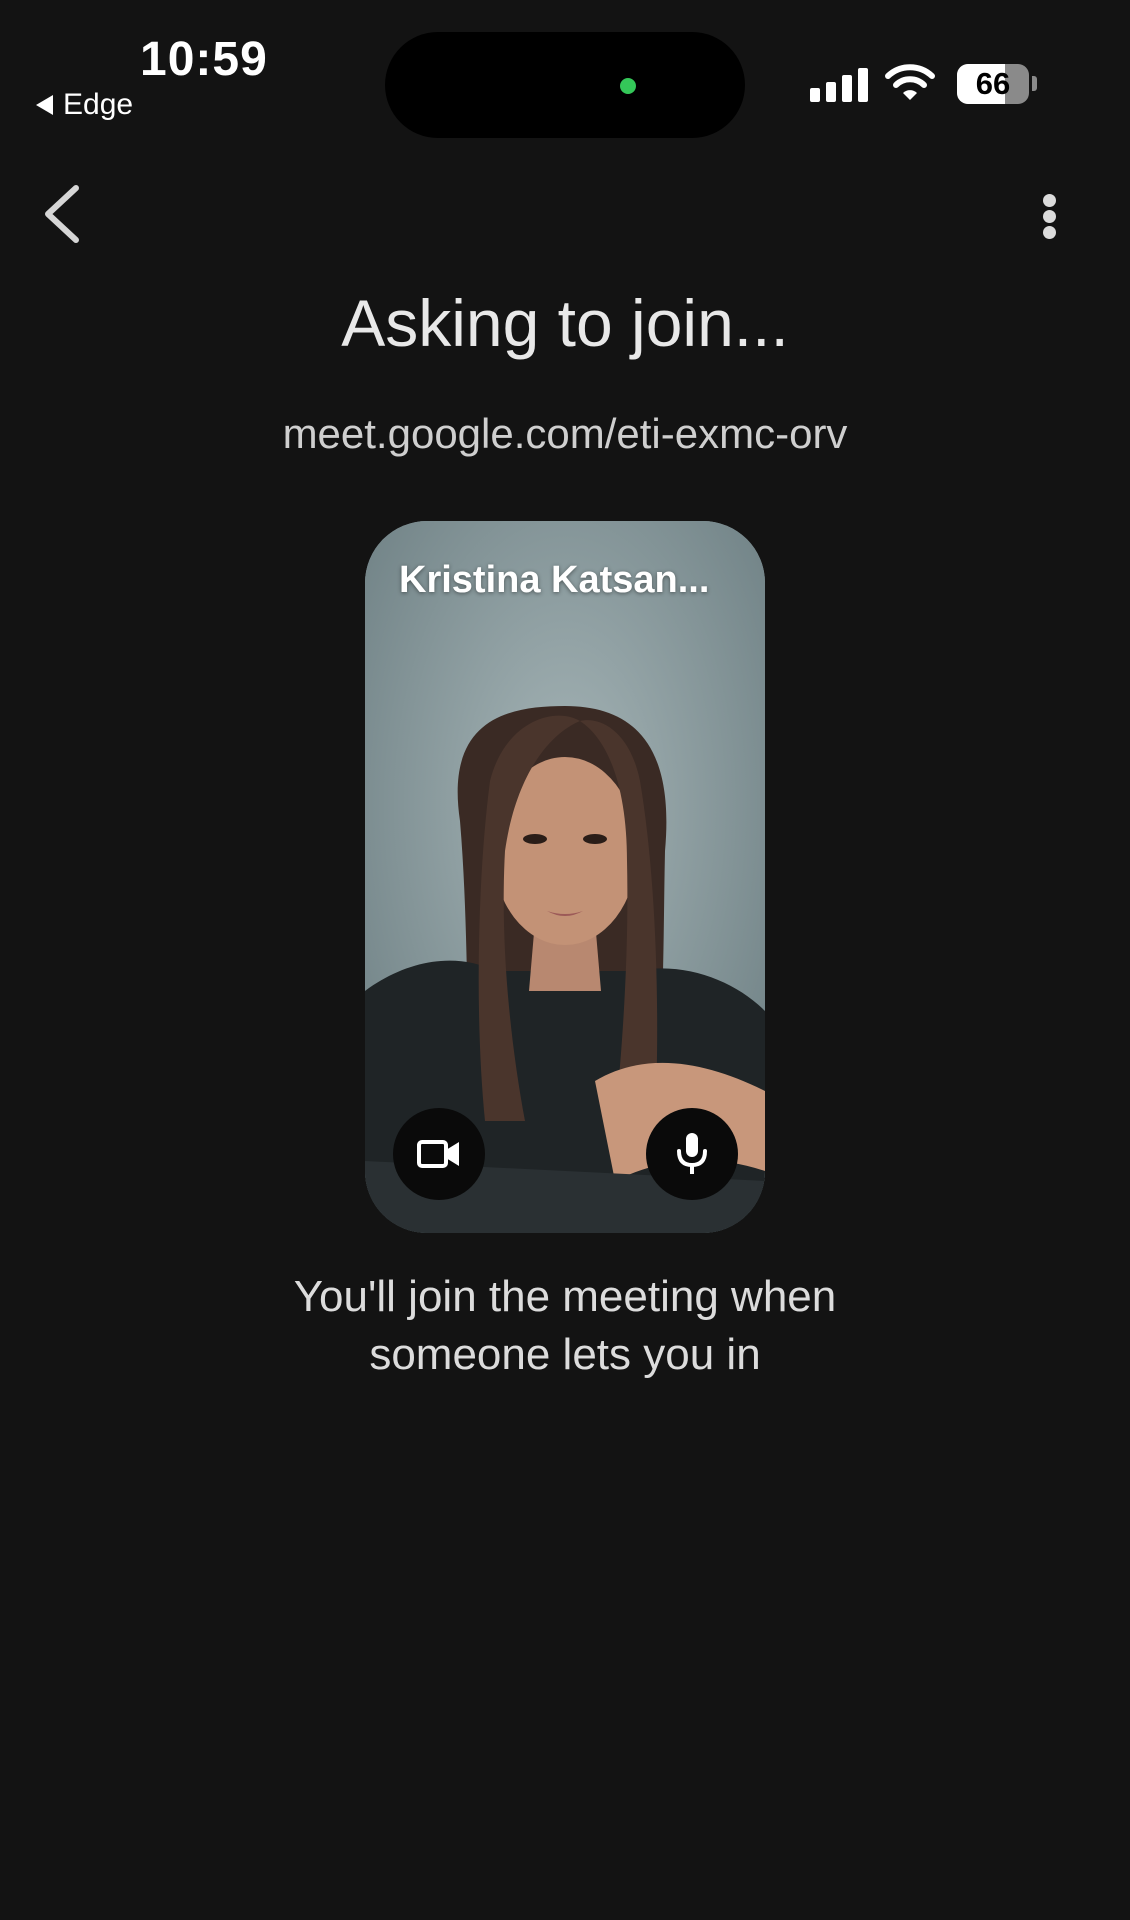  Describe the element at coordinates (628, 86) in the screenshot. I see `camera-in-use-indicator` at that location.